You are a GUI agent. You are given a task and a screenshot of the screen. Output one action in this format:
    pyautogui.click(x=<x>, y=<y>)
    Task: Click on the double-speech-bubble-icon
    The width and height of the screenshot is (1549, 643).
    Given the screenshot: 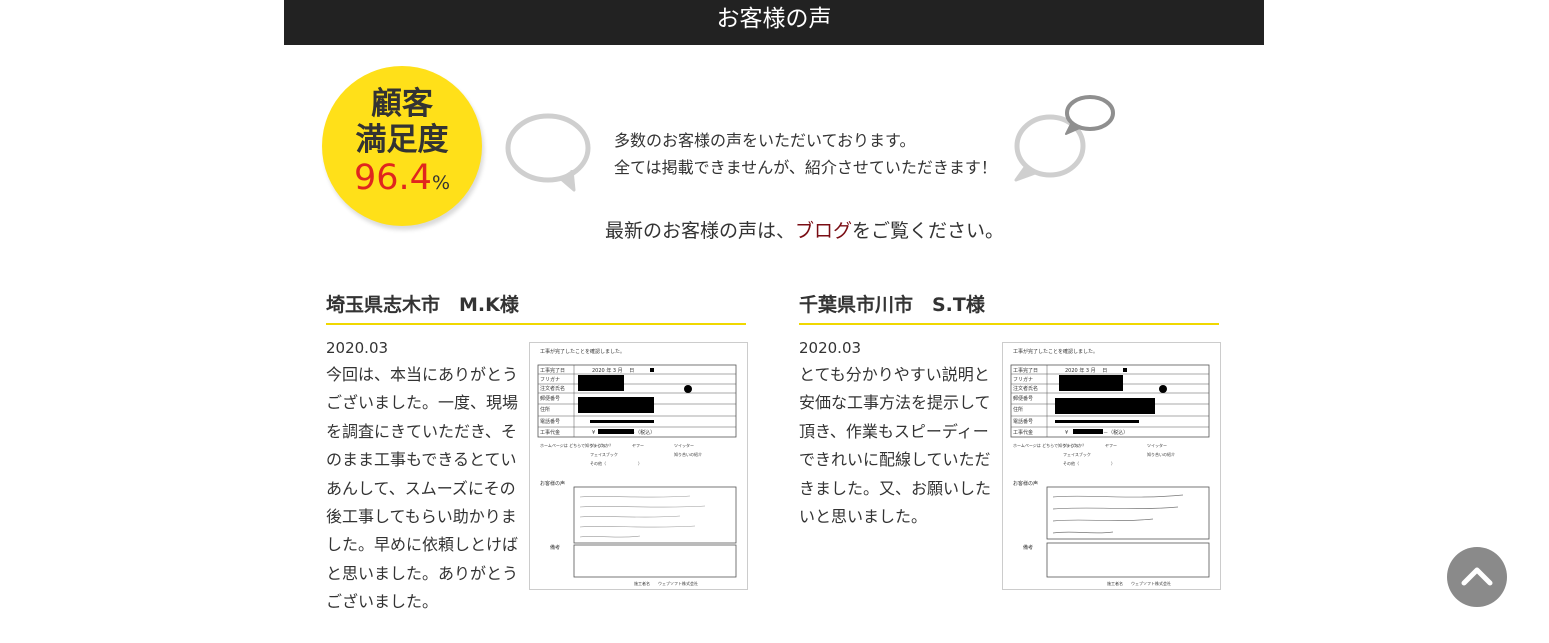 What is the action you would take?
    pyautogui.click(x=1064, y=138)
    